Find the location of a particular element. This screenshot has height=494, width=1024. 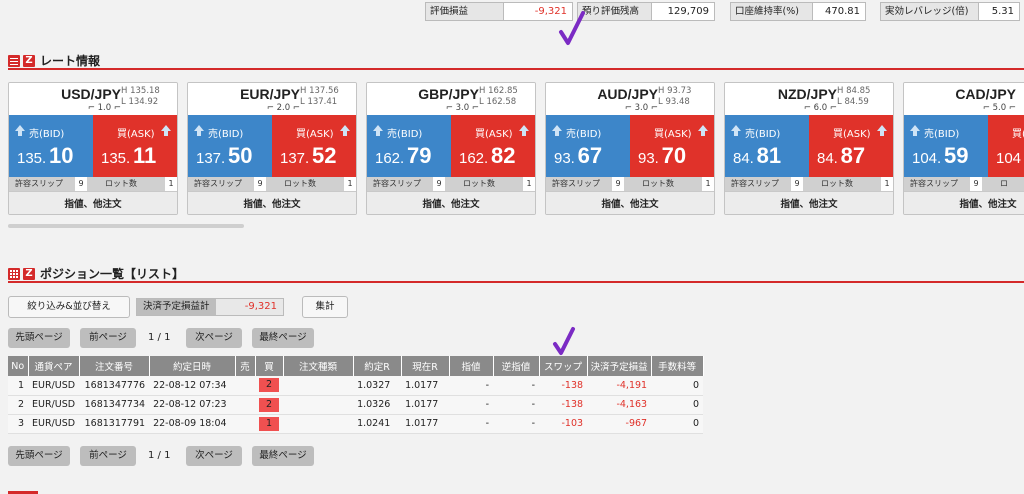

bid-price-prefix: 104. is located at coordinates (927, 158).